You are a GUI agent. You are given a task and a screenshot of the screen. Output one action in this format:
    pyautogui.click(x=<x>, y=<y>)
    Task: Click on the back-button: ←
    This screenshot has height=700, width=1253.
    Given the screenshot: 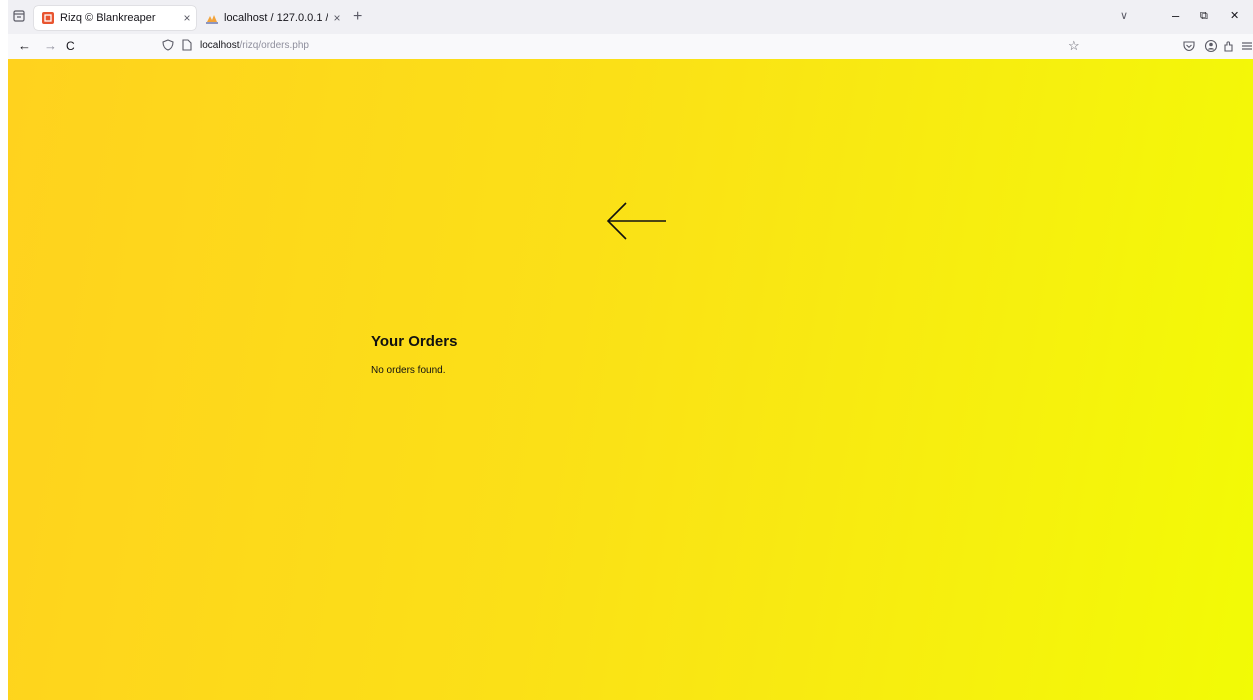 What is the action you would take?
    pyautogui.click(x=24, y=46)
    